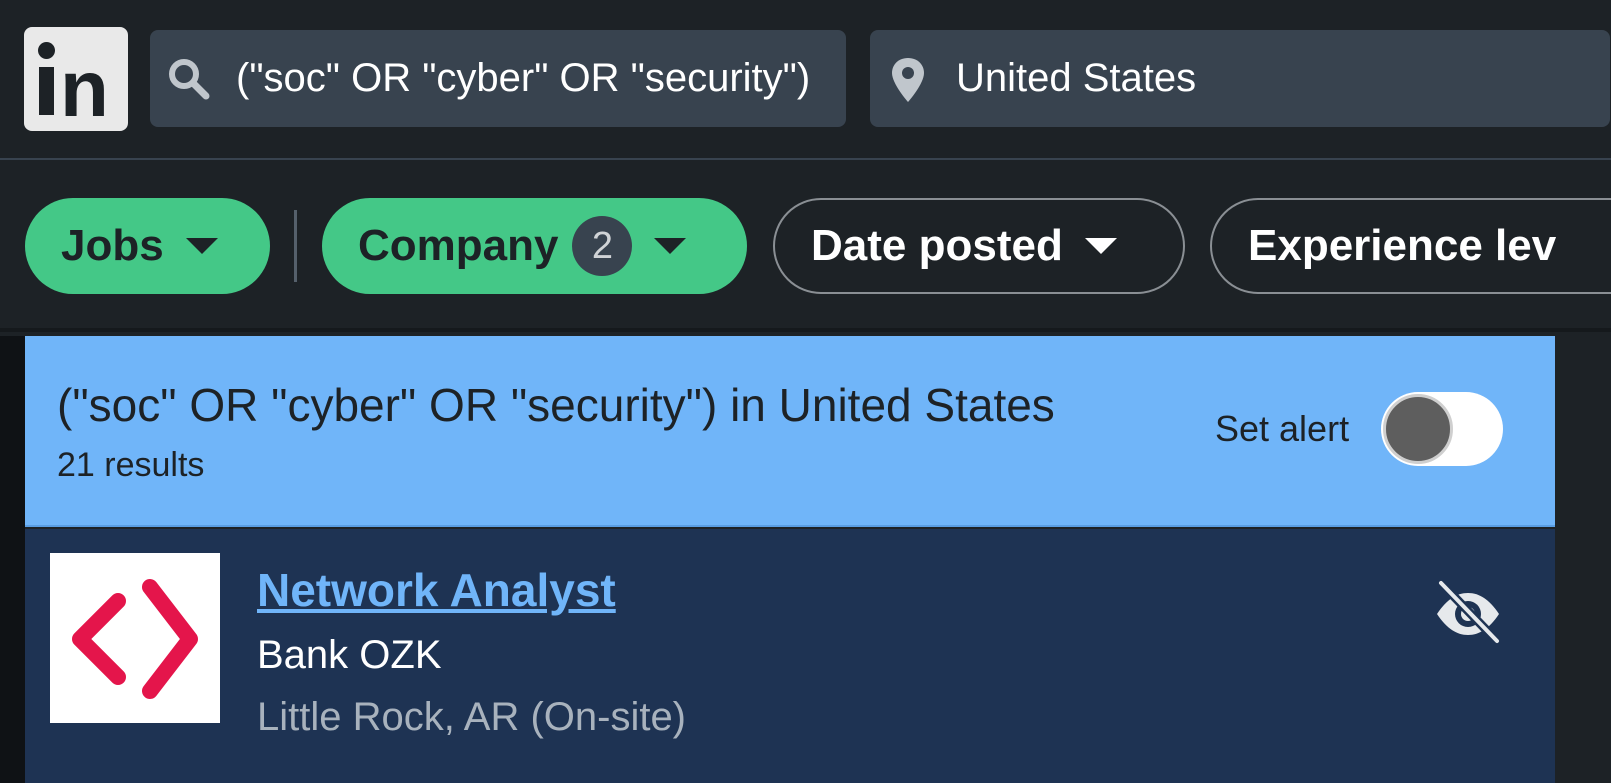 The image size is (1611, 783). Describe the element at coordinates (46, 91) in the screenshot. I see `logo-stem` at that location.